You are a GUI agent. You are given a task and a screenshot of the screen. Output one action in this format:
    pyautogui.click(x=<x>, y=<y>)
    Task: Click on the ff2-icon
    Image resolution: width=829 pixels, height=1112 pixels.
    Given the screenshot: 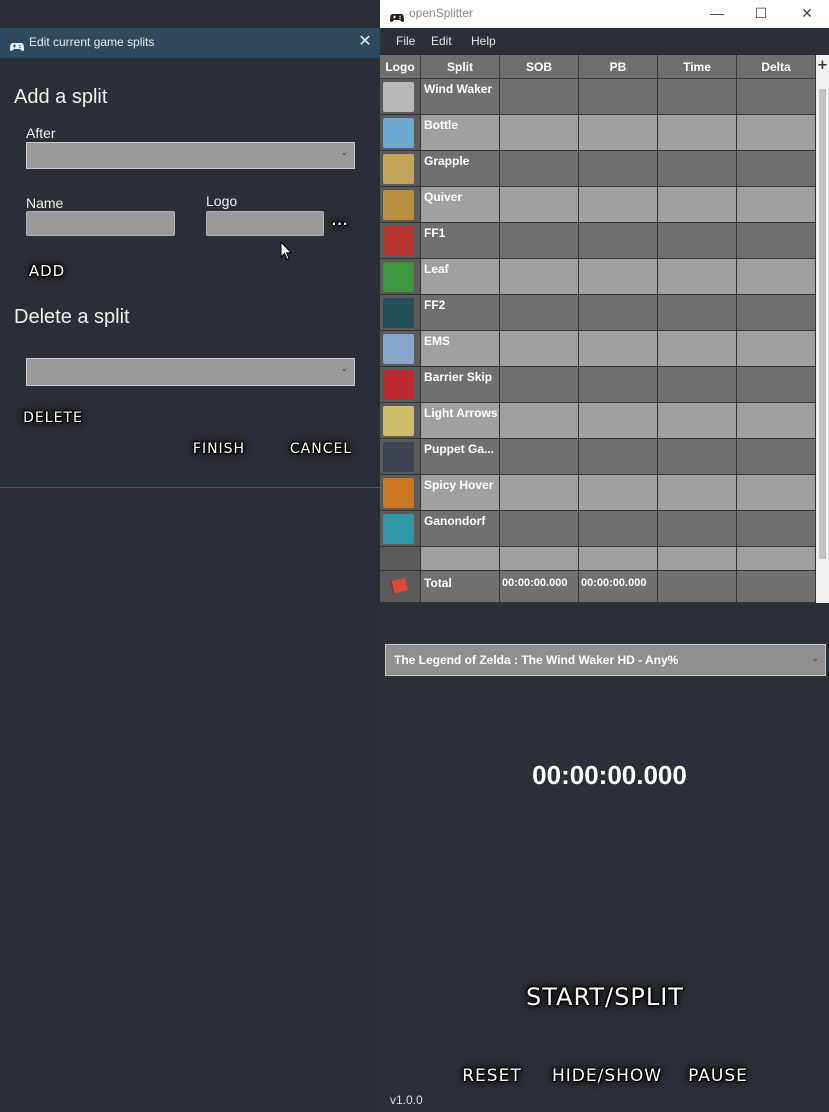 What is the action you would take?
    pyautogui.click(x=398, y=313)
    